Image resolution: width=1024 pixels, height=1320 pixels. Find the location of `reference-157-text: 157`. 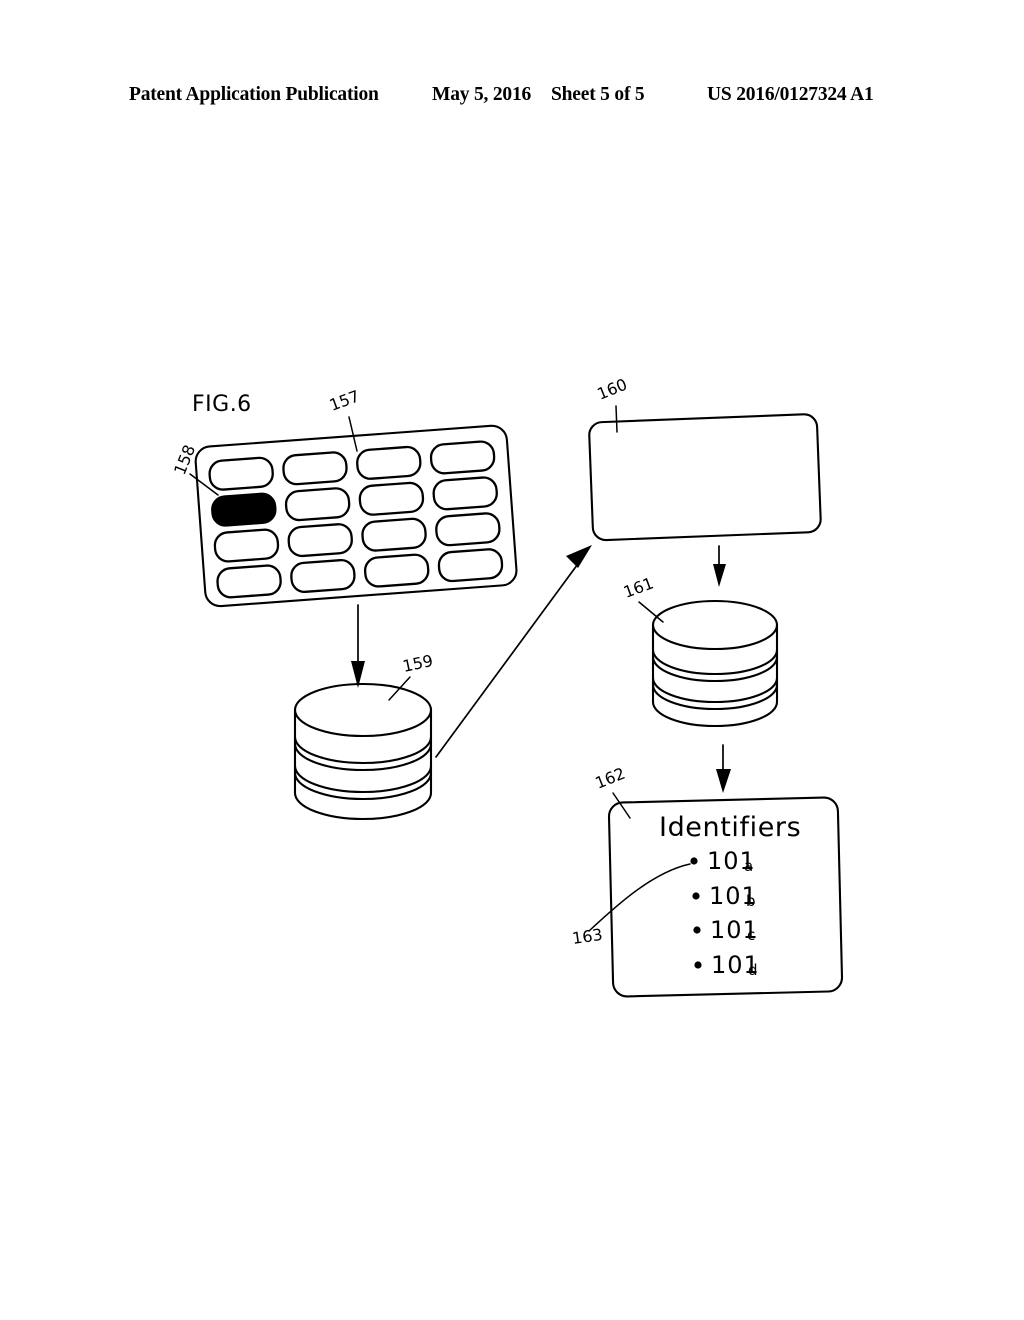

reference-157-text: 157 is located at coordinates (344, 400).